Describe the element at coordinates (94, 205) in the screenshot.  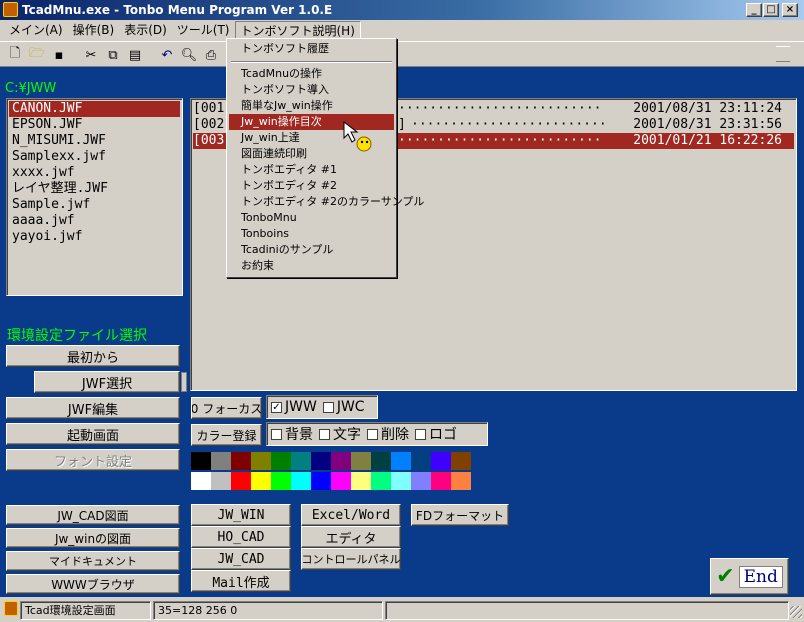
I see `file-item: Sample.jwf` at that location.